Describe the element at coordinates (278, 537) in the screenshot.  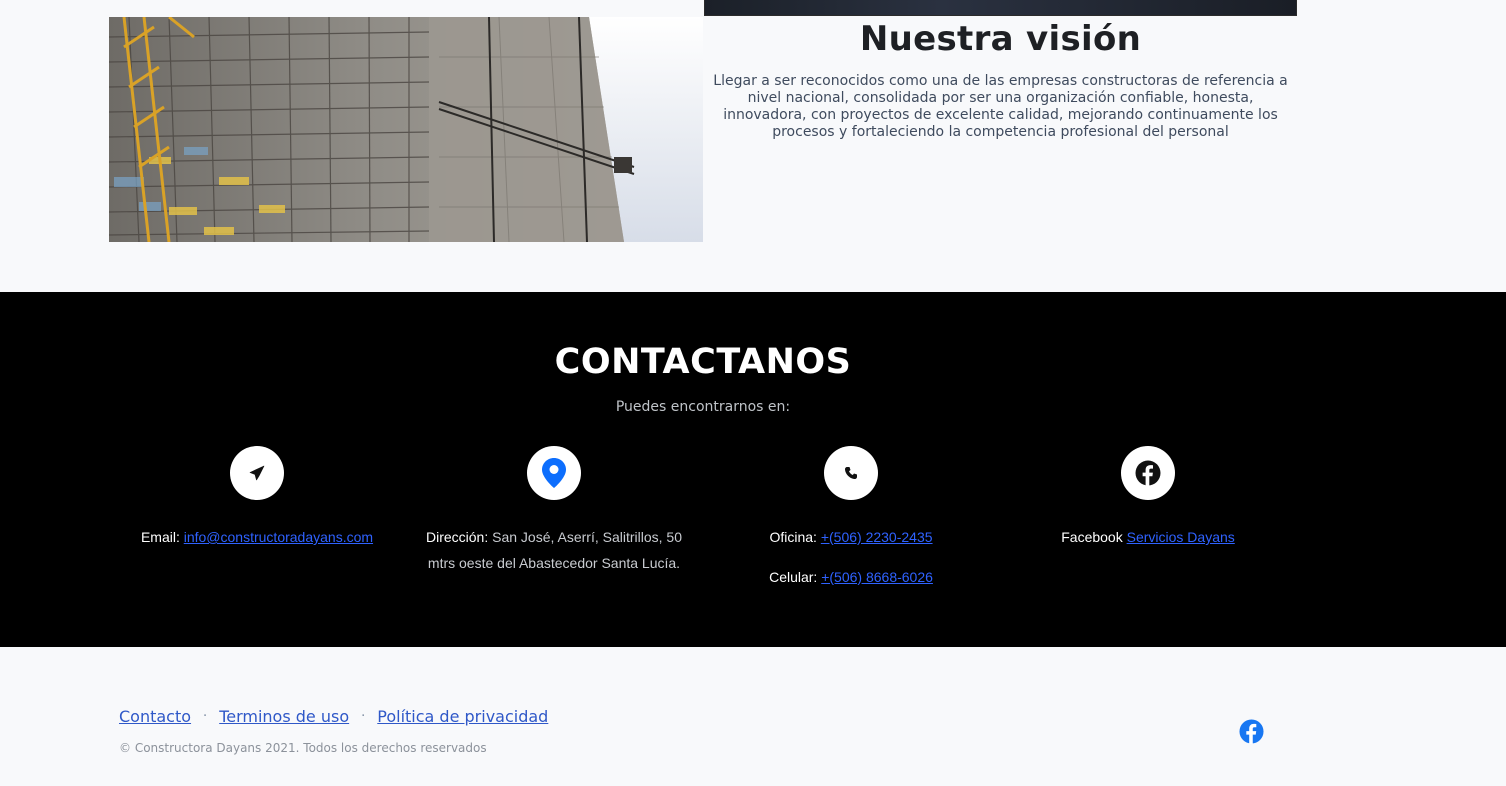
I see `email-link: info@constructoradayans.com` at that location.